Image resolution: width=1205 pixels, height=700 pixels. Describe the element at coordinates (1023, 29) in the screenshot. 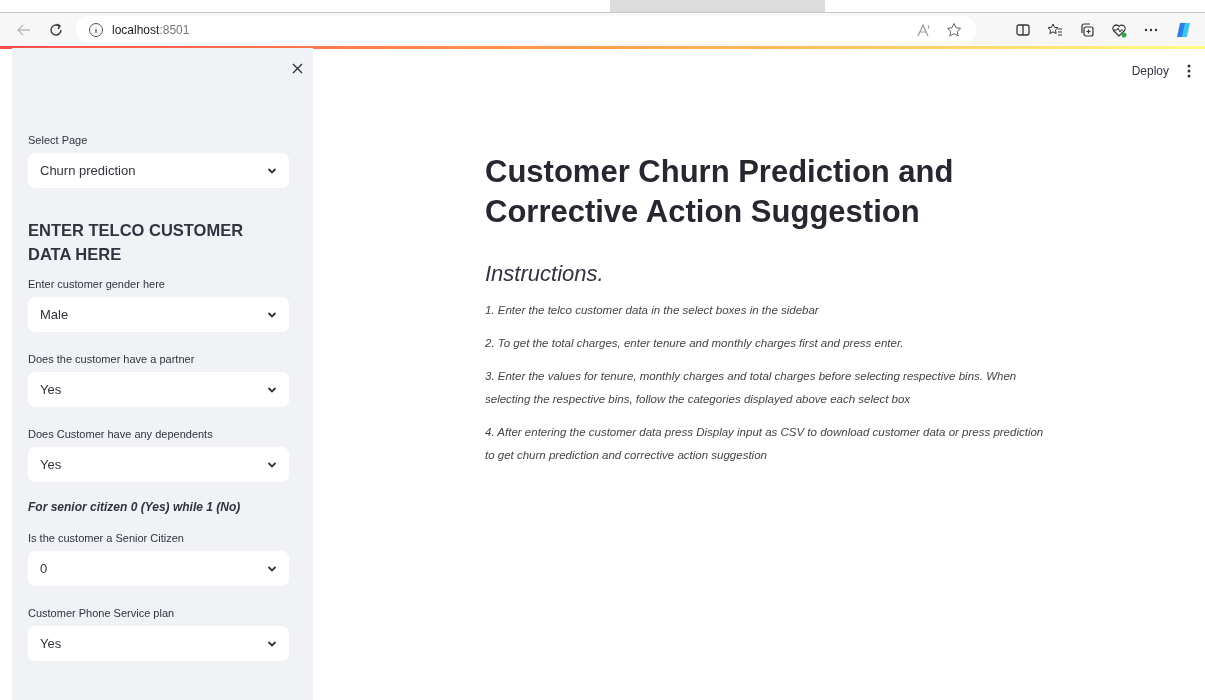

I see `split-screen-icon` at that location.